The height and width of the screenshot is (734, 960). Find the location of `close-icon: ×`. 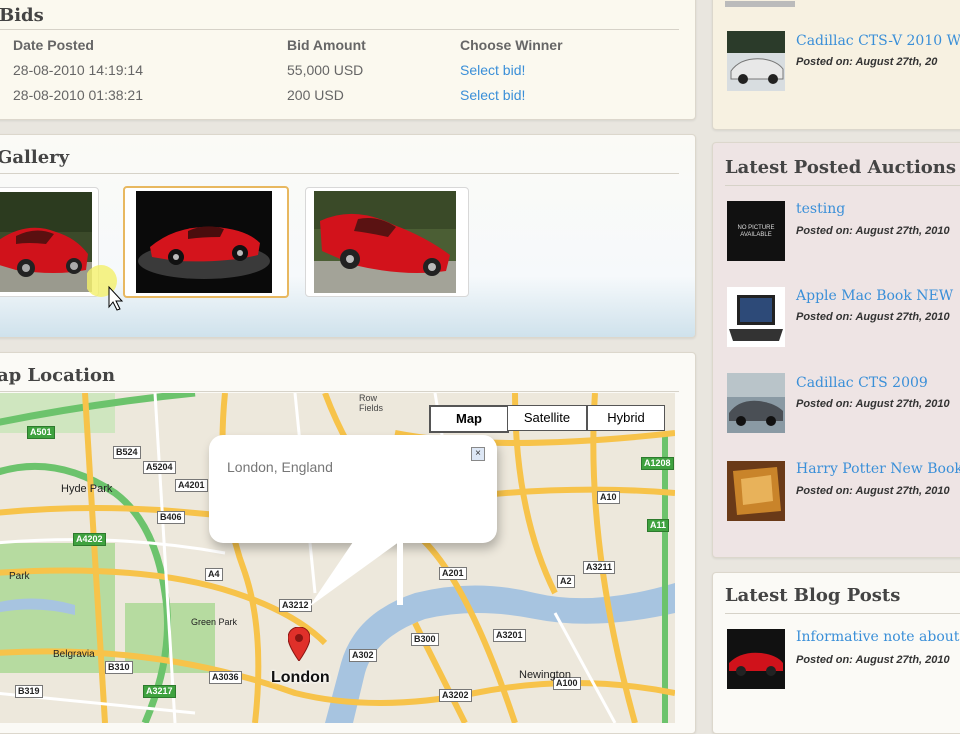

close-icon: × is located at coordinates (478, 454).